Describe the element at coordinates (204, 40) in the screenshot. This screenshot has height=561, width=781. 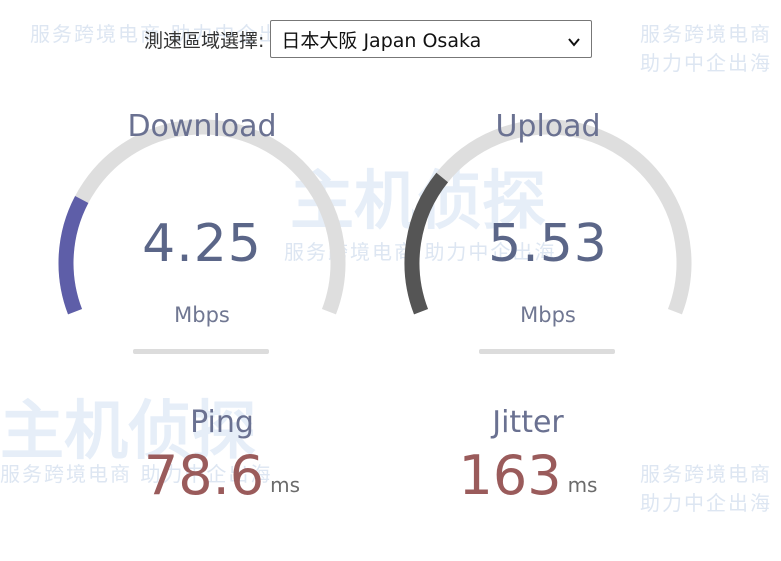
I see `server-label: 測速區域選擇:` at that location.